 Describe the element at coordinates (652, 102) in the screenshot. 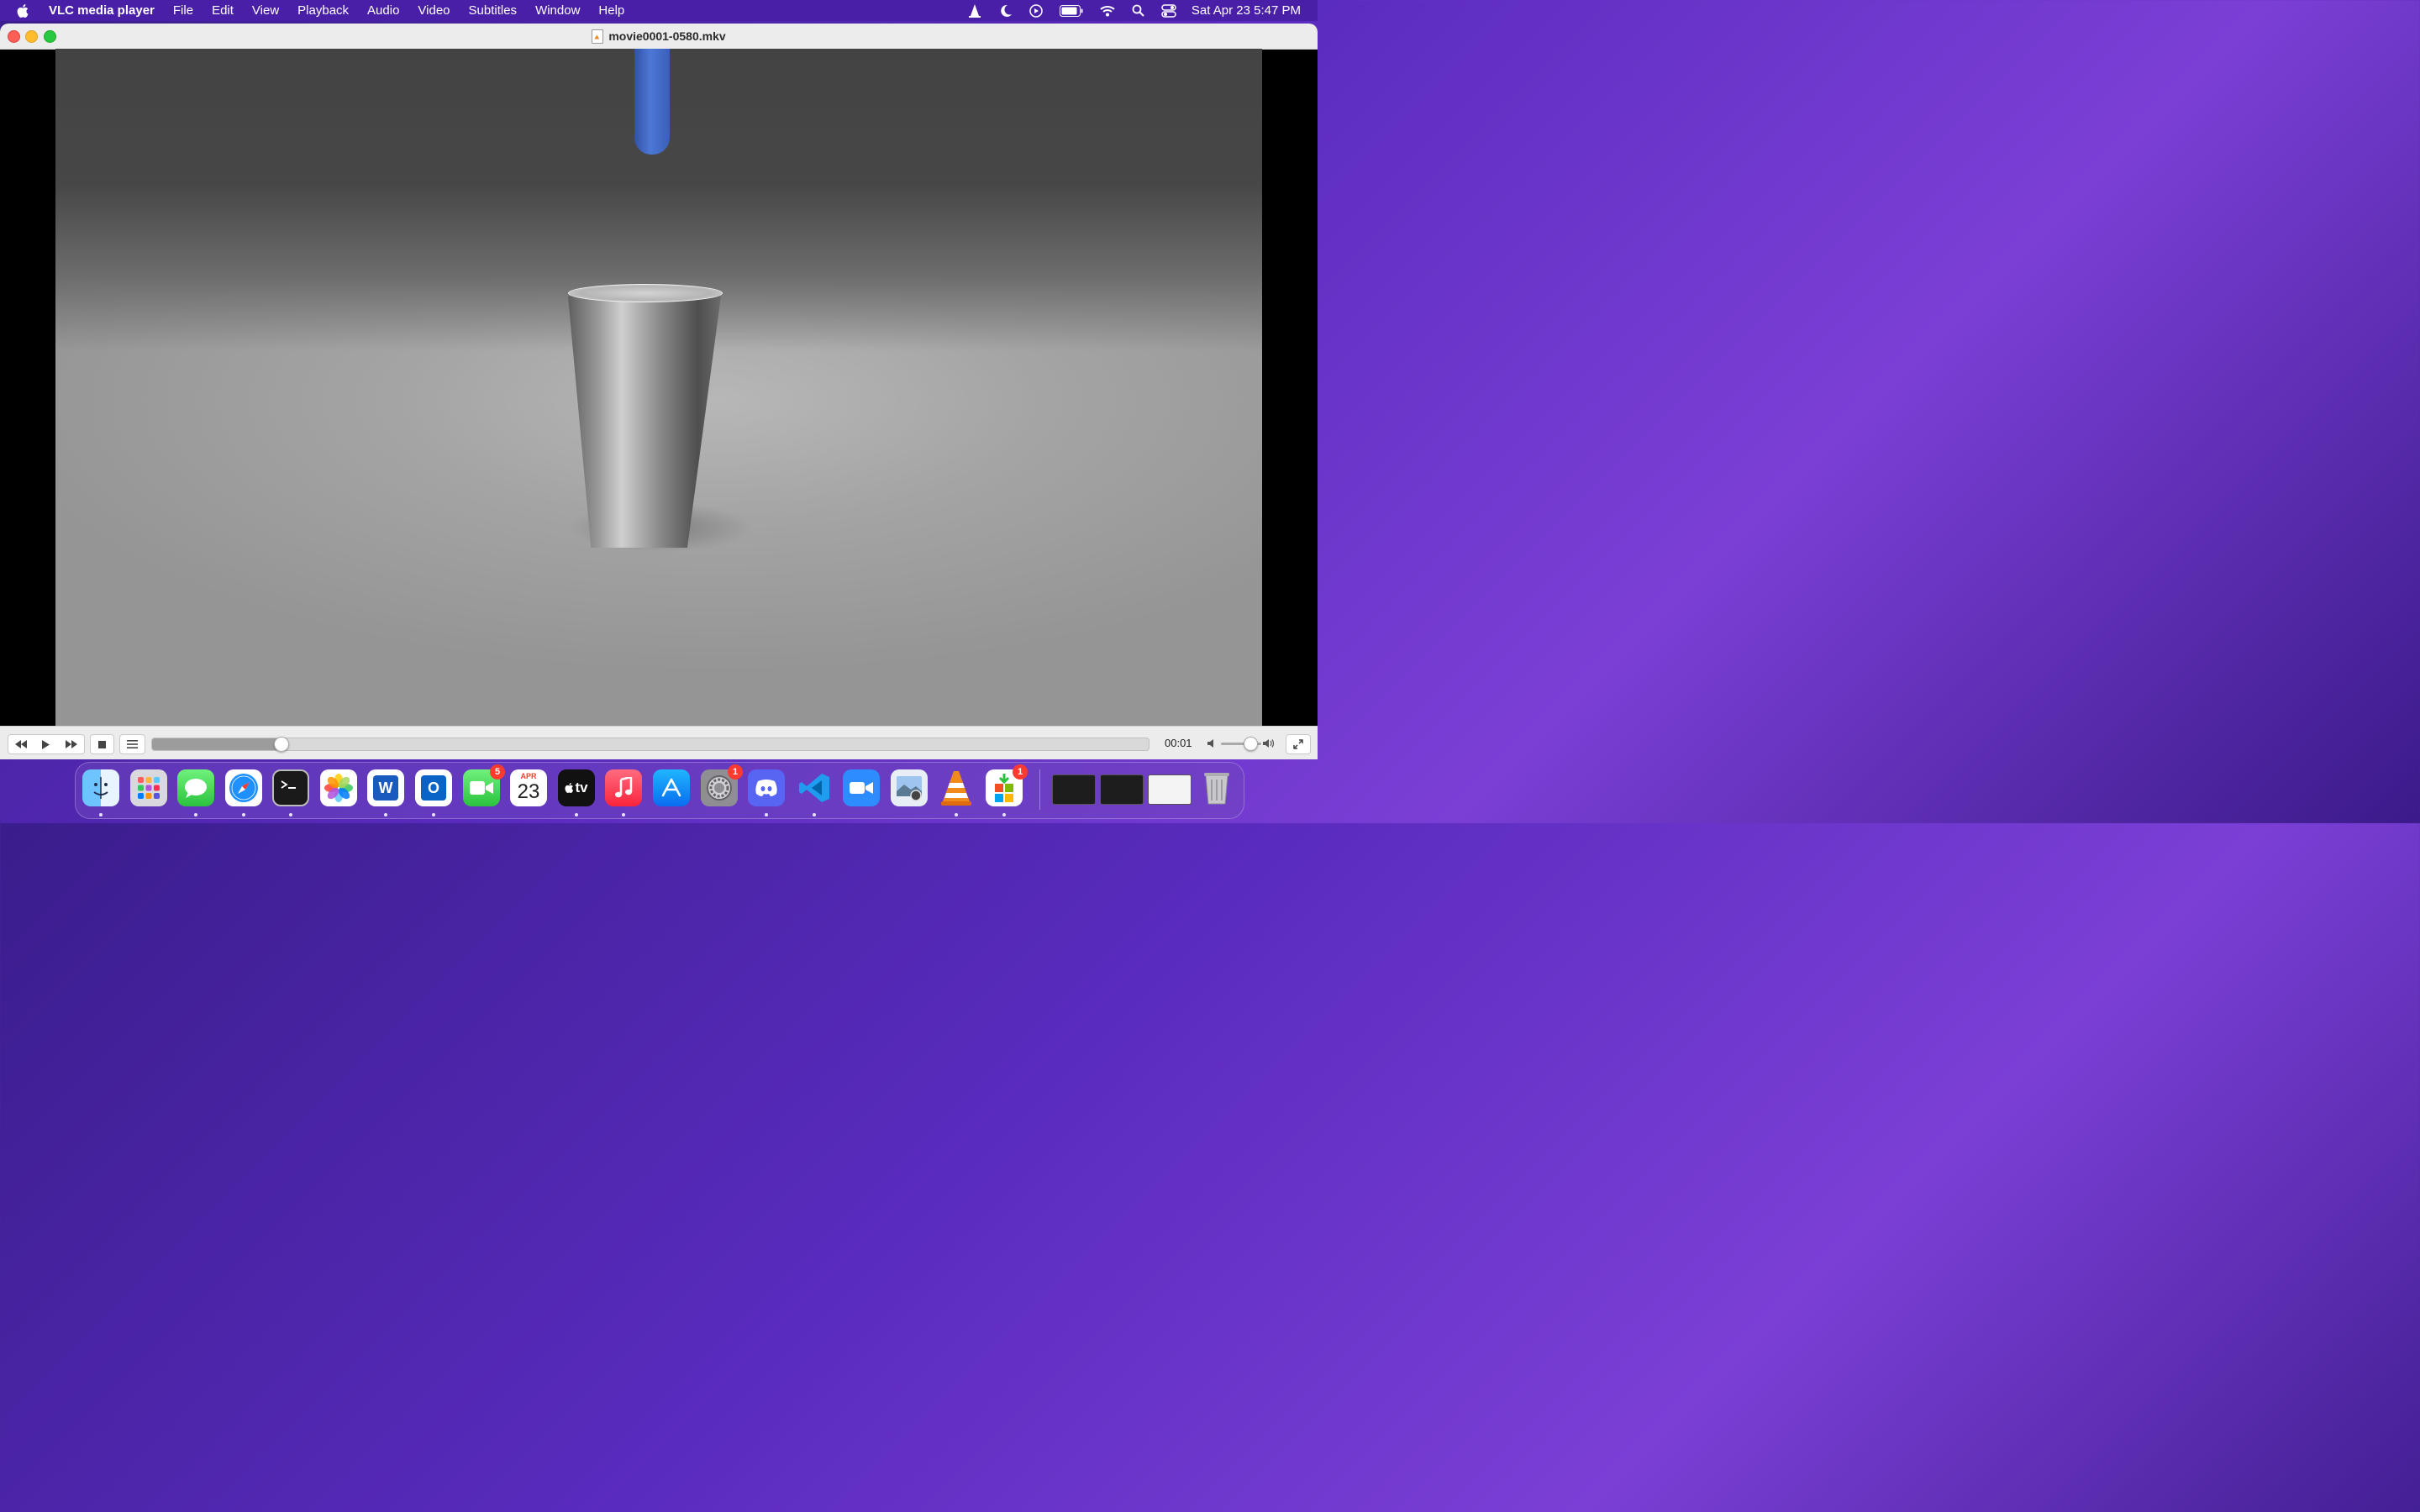

I see `blue-object` at that location.